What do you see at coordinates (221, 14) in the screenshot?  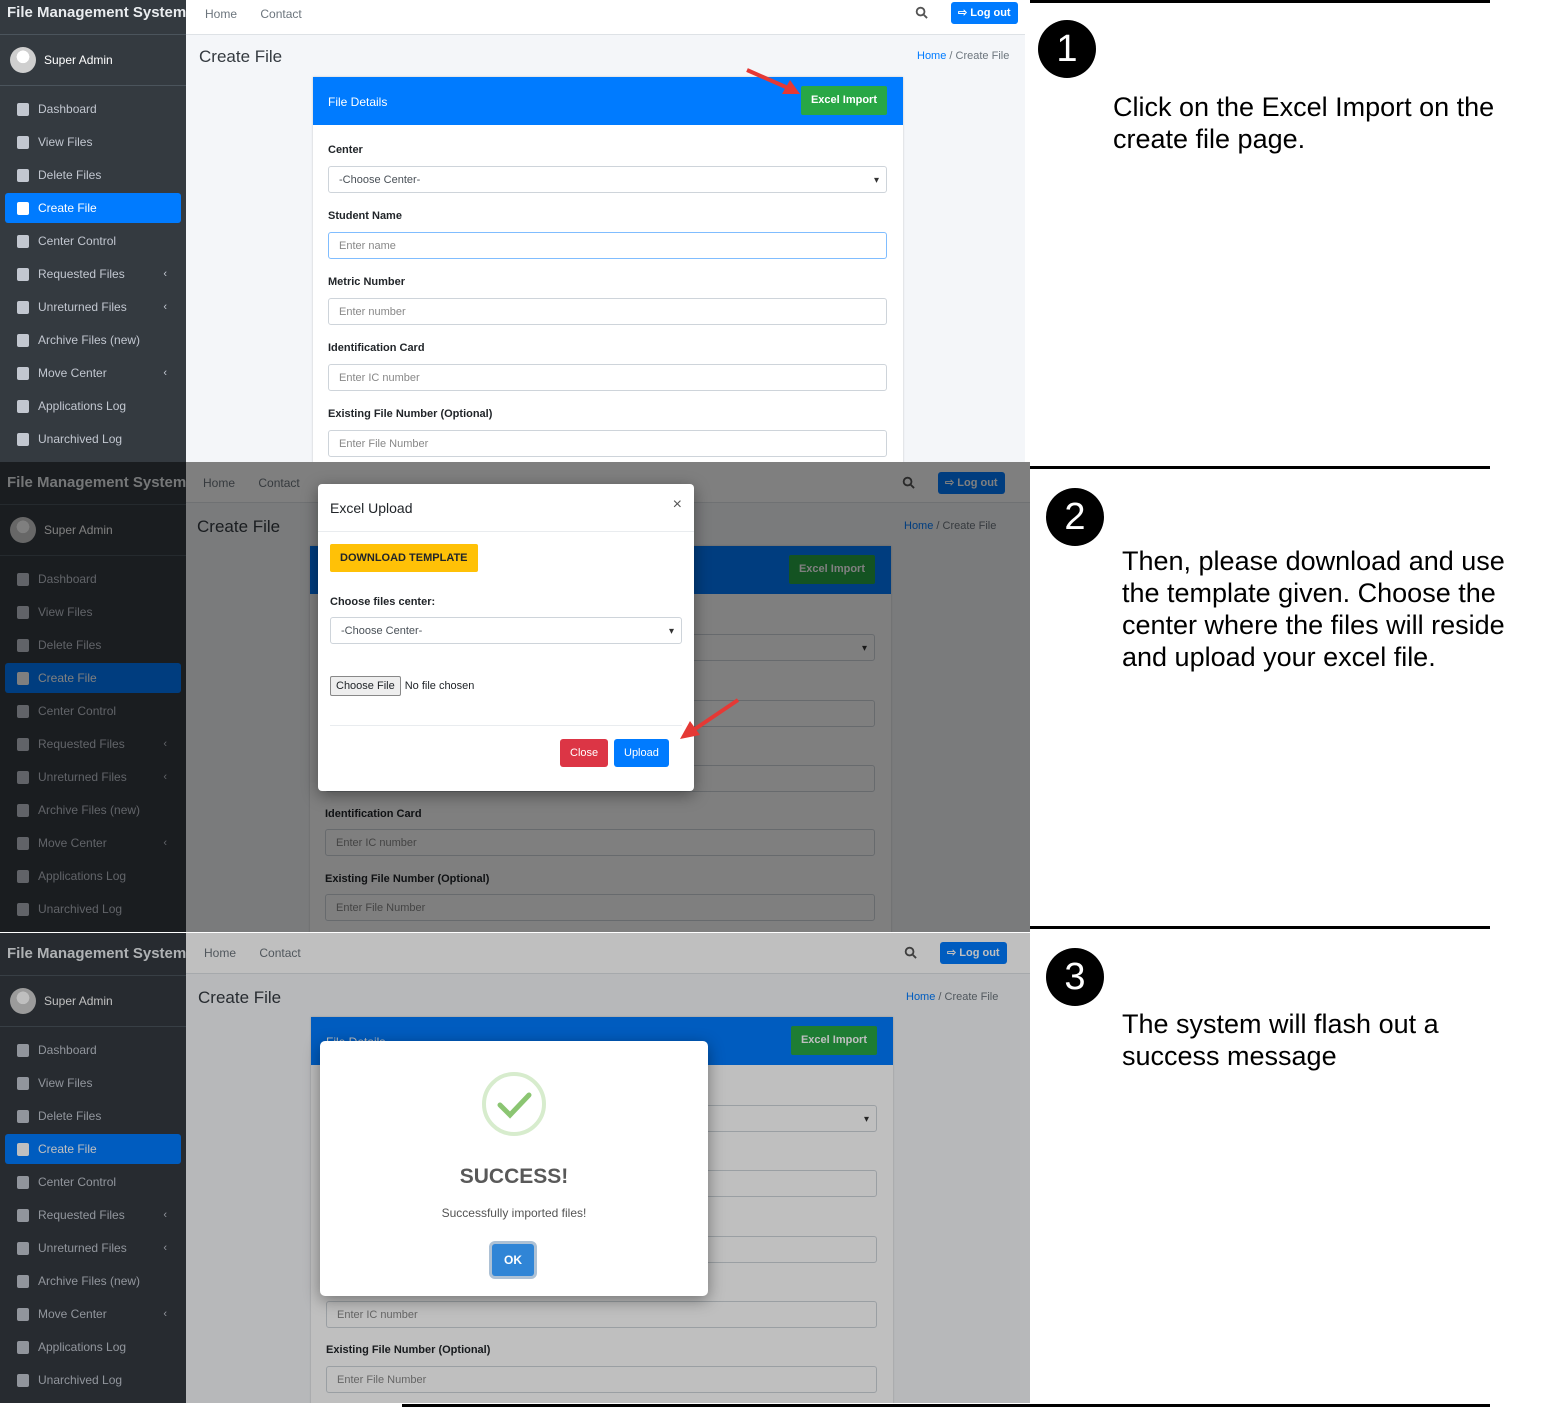 I see `nav-home-link: Home` at bounding box center [221, 14].